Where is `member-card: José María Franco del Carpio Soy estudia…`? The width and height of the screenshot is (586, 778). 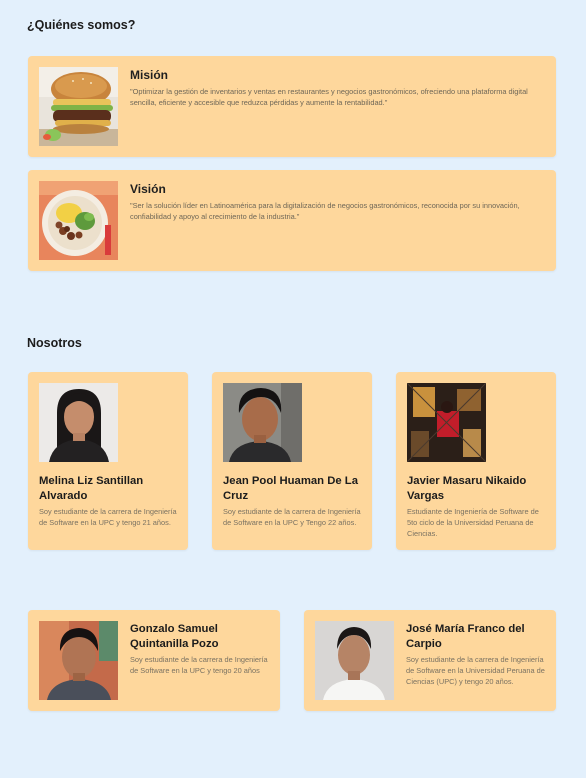
member-card: José María Franco del Carpio Soy estudia… is located at coordinates (430, 660).